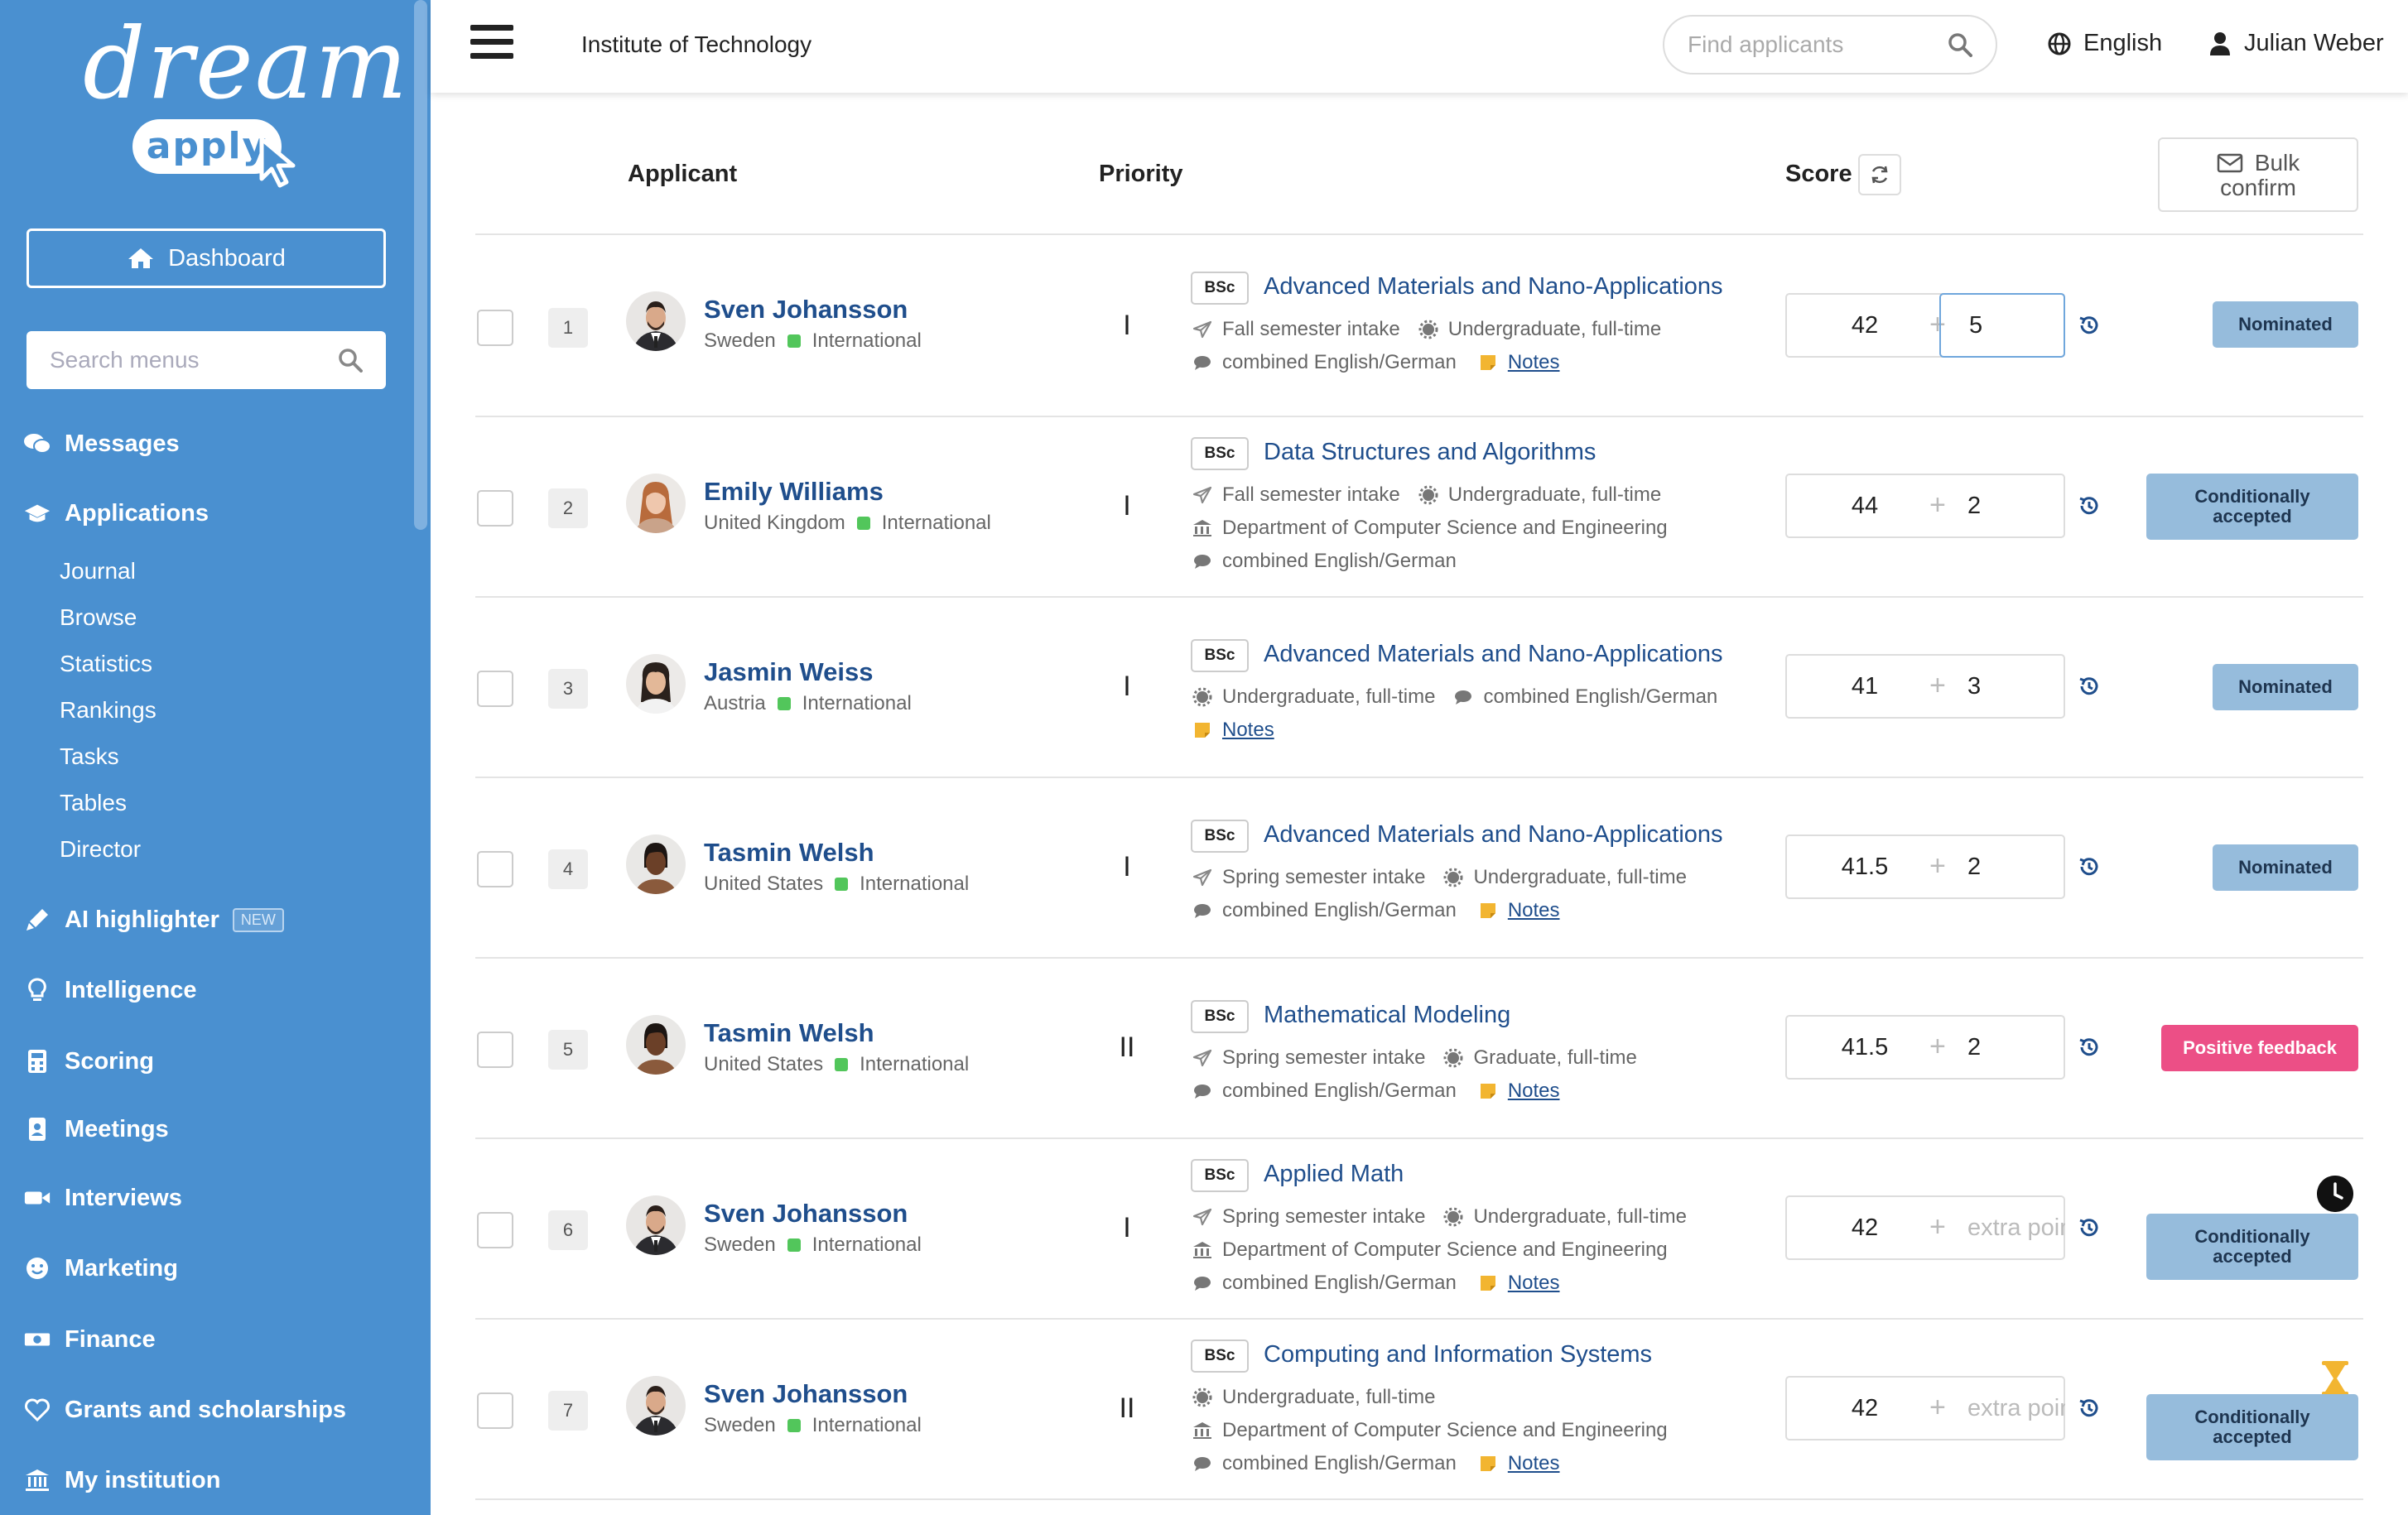 The width and height of the screenshot is (2408, 1515). Describe the element at coordinates (1311, 329) in the screenshot. I see `intake-text: Fall semester intake` at that location.